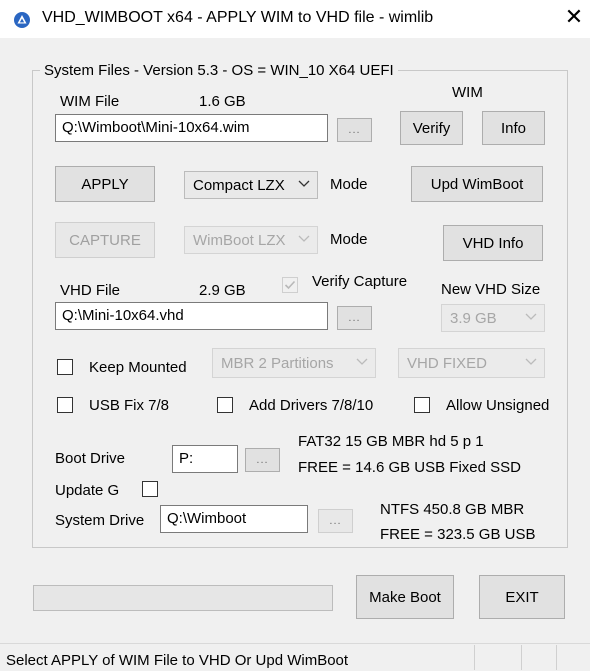 This screenshot has height=671, width=590. I want to click on boot-drive-info-line2: FREE = 14.6 GB USB Fixed SSD, so click(410, 467).